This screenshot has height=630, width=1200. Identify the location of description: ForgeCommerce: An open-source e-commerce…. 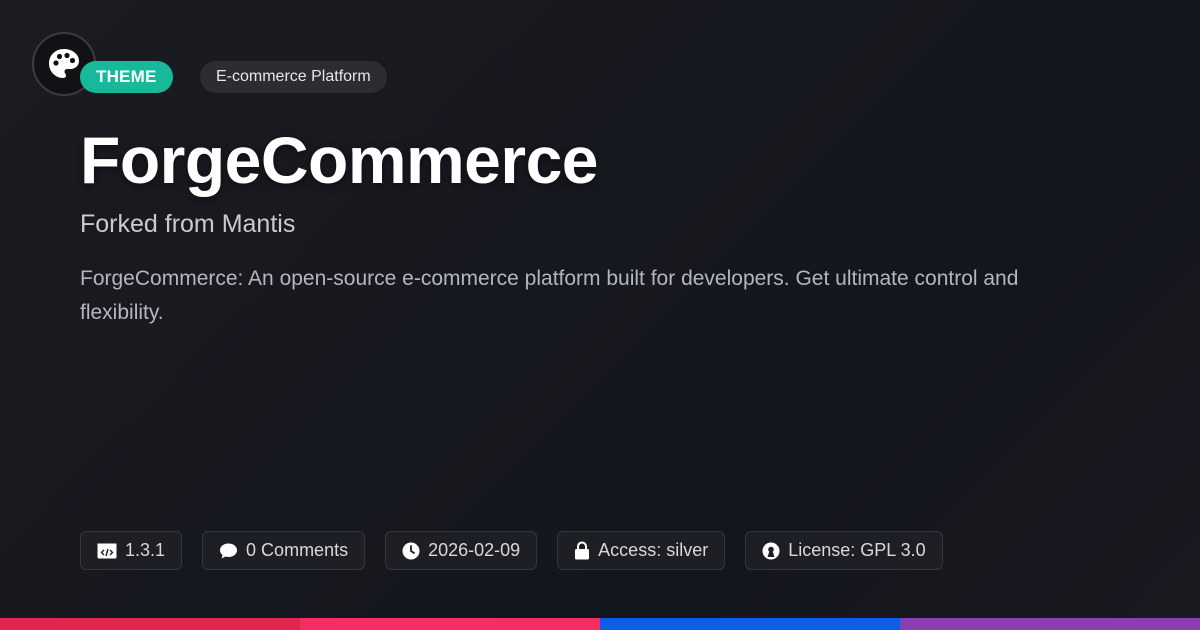
(549, 295).